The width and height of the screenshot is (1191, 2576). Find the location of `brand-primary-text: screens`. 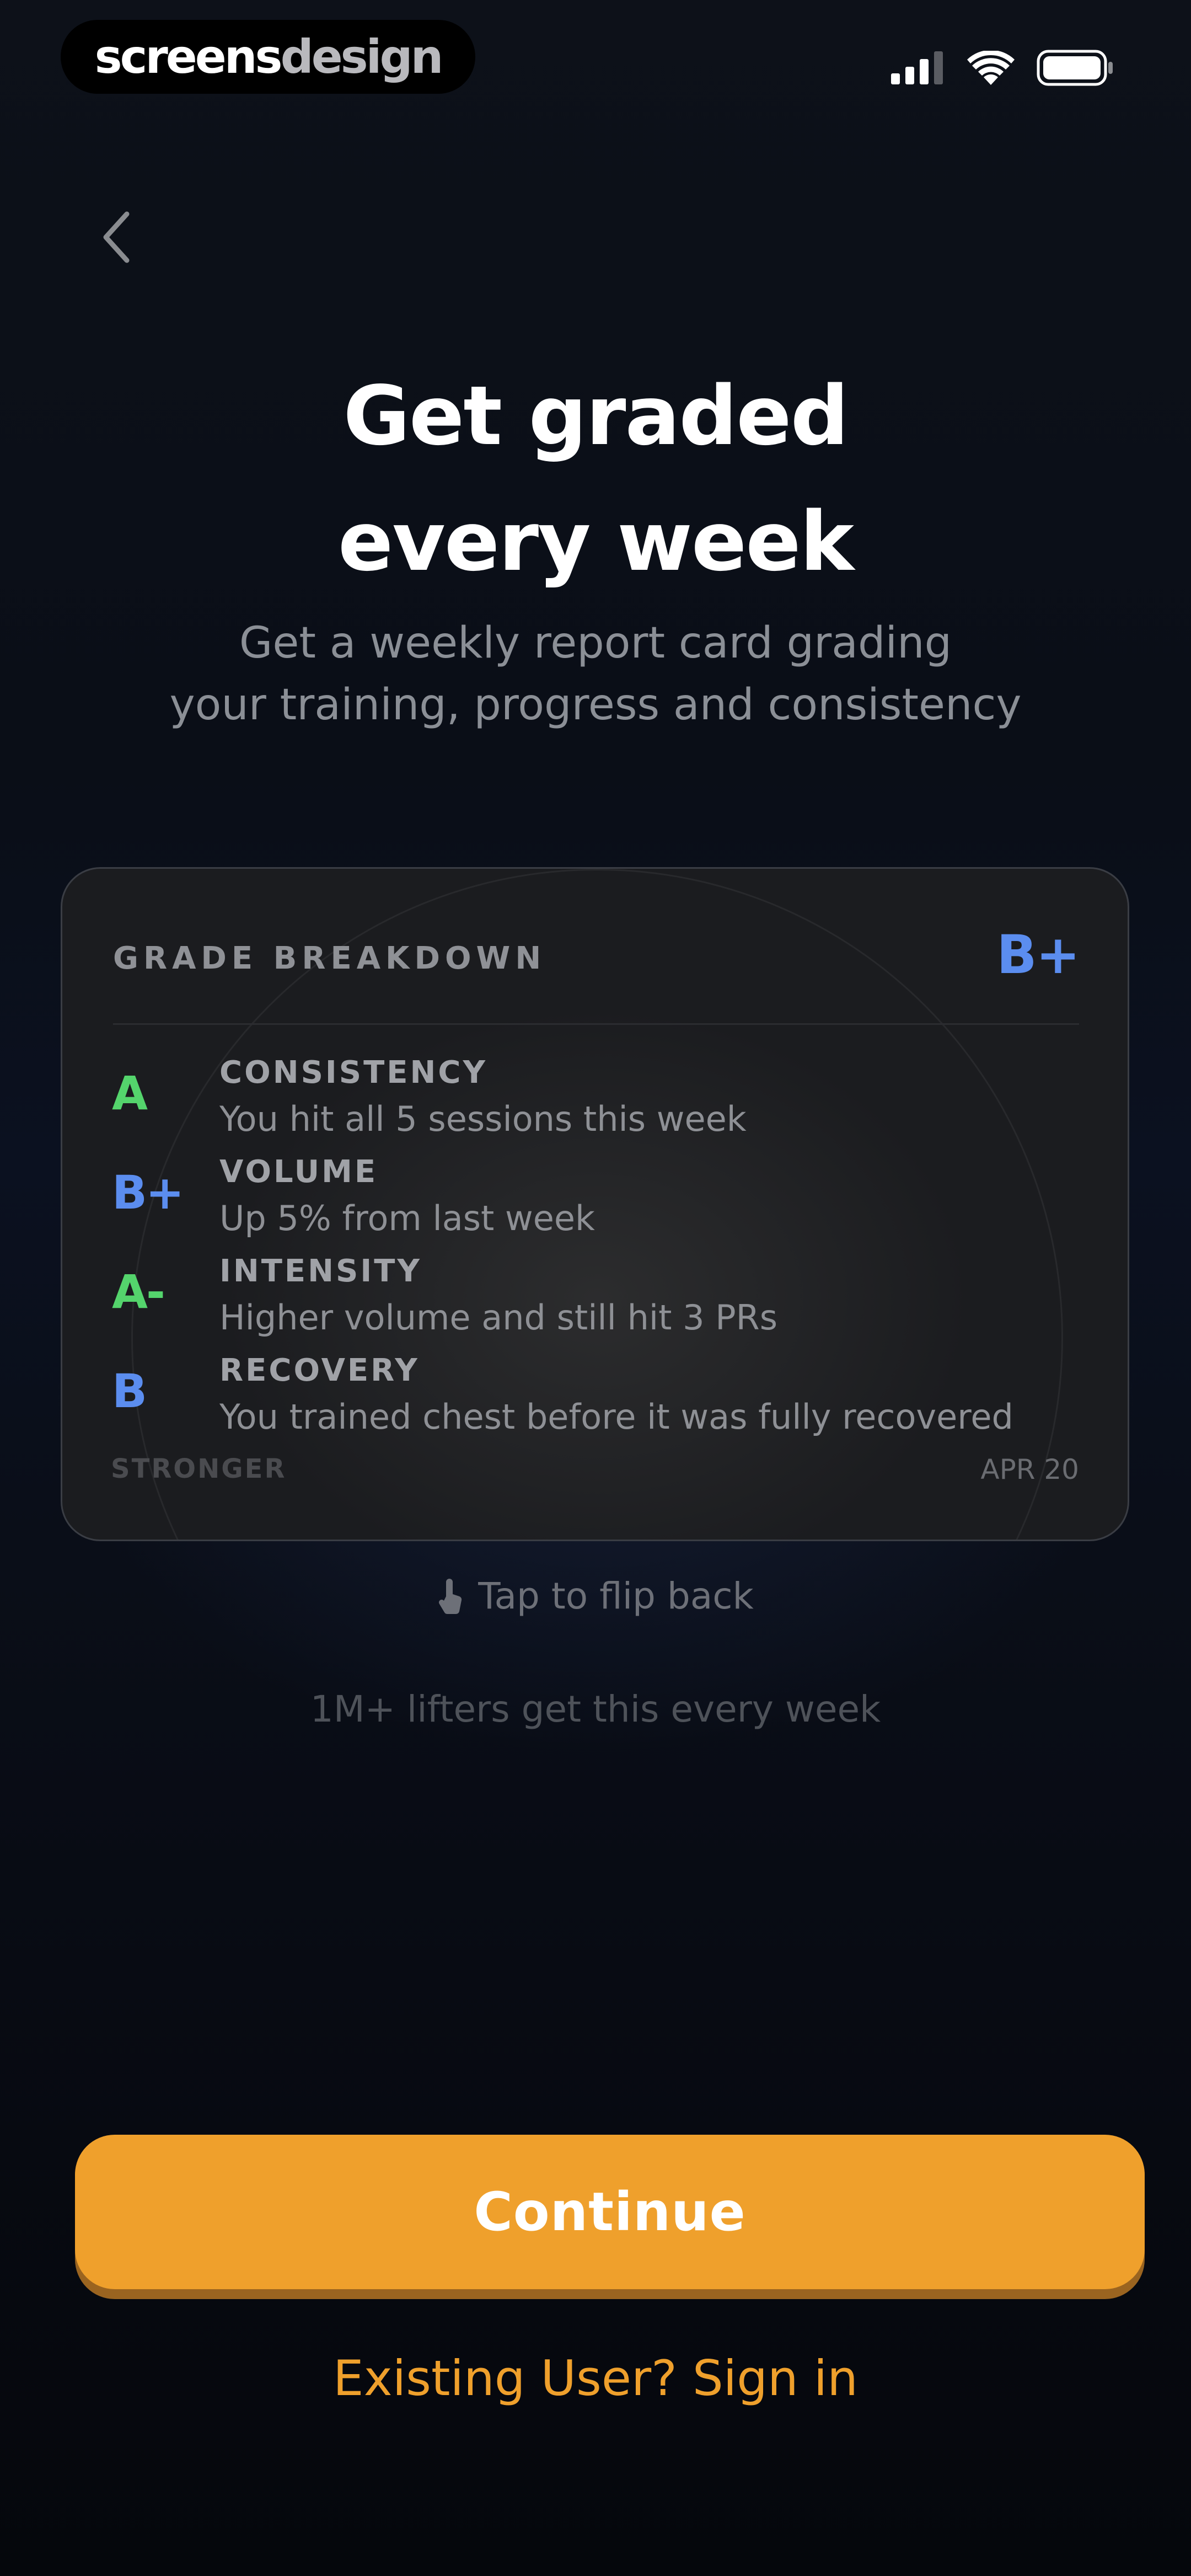

brand-primary-text: screens is located at coordinates (189, 57).